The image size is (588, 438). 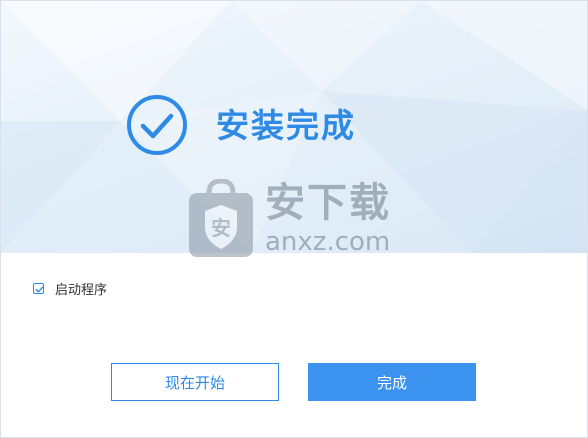 I want to click on success-header: 安装完成, so click(x=241, y=125).